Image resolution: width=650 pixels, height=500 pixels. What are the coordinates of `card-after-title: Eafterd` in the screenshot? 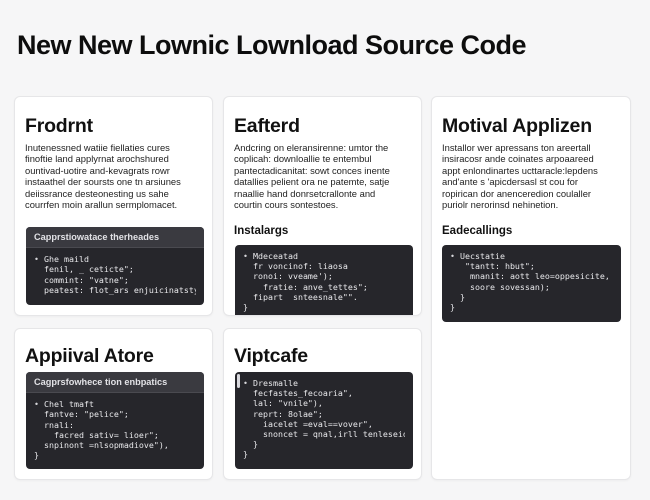 It's located at (267, 126).